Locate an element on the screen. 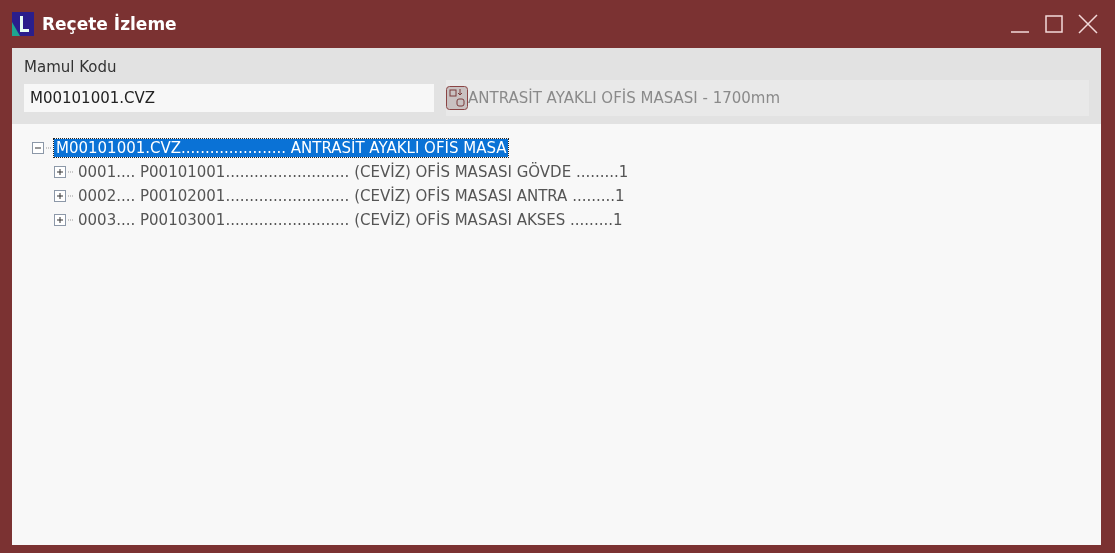 The width and height of the screenshot is (1115, 553). tree-node: 0001.... P00101001.......................... (CEVİZ) OFİS MASASI GÖVDE .........1 is located at coordinates (353, 172).